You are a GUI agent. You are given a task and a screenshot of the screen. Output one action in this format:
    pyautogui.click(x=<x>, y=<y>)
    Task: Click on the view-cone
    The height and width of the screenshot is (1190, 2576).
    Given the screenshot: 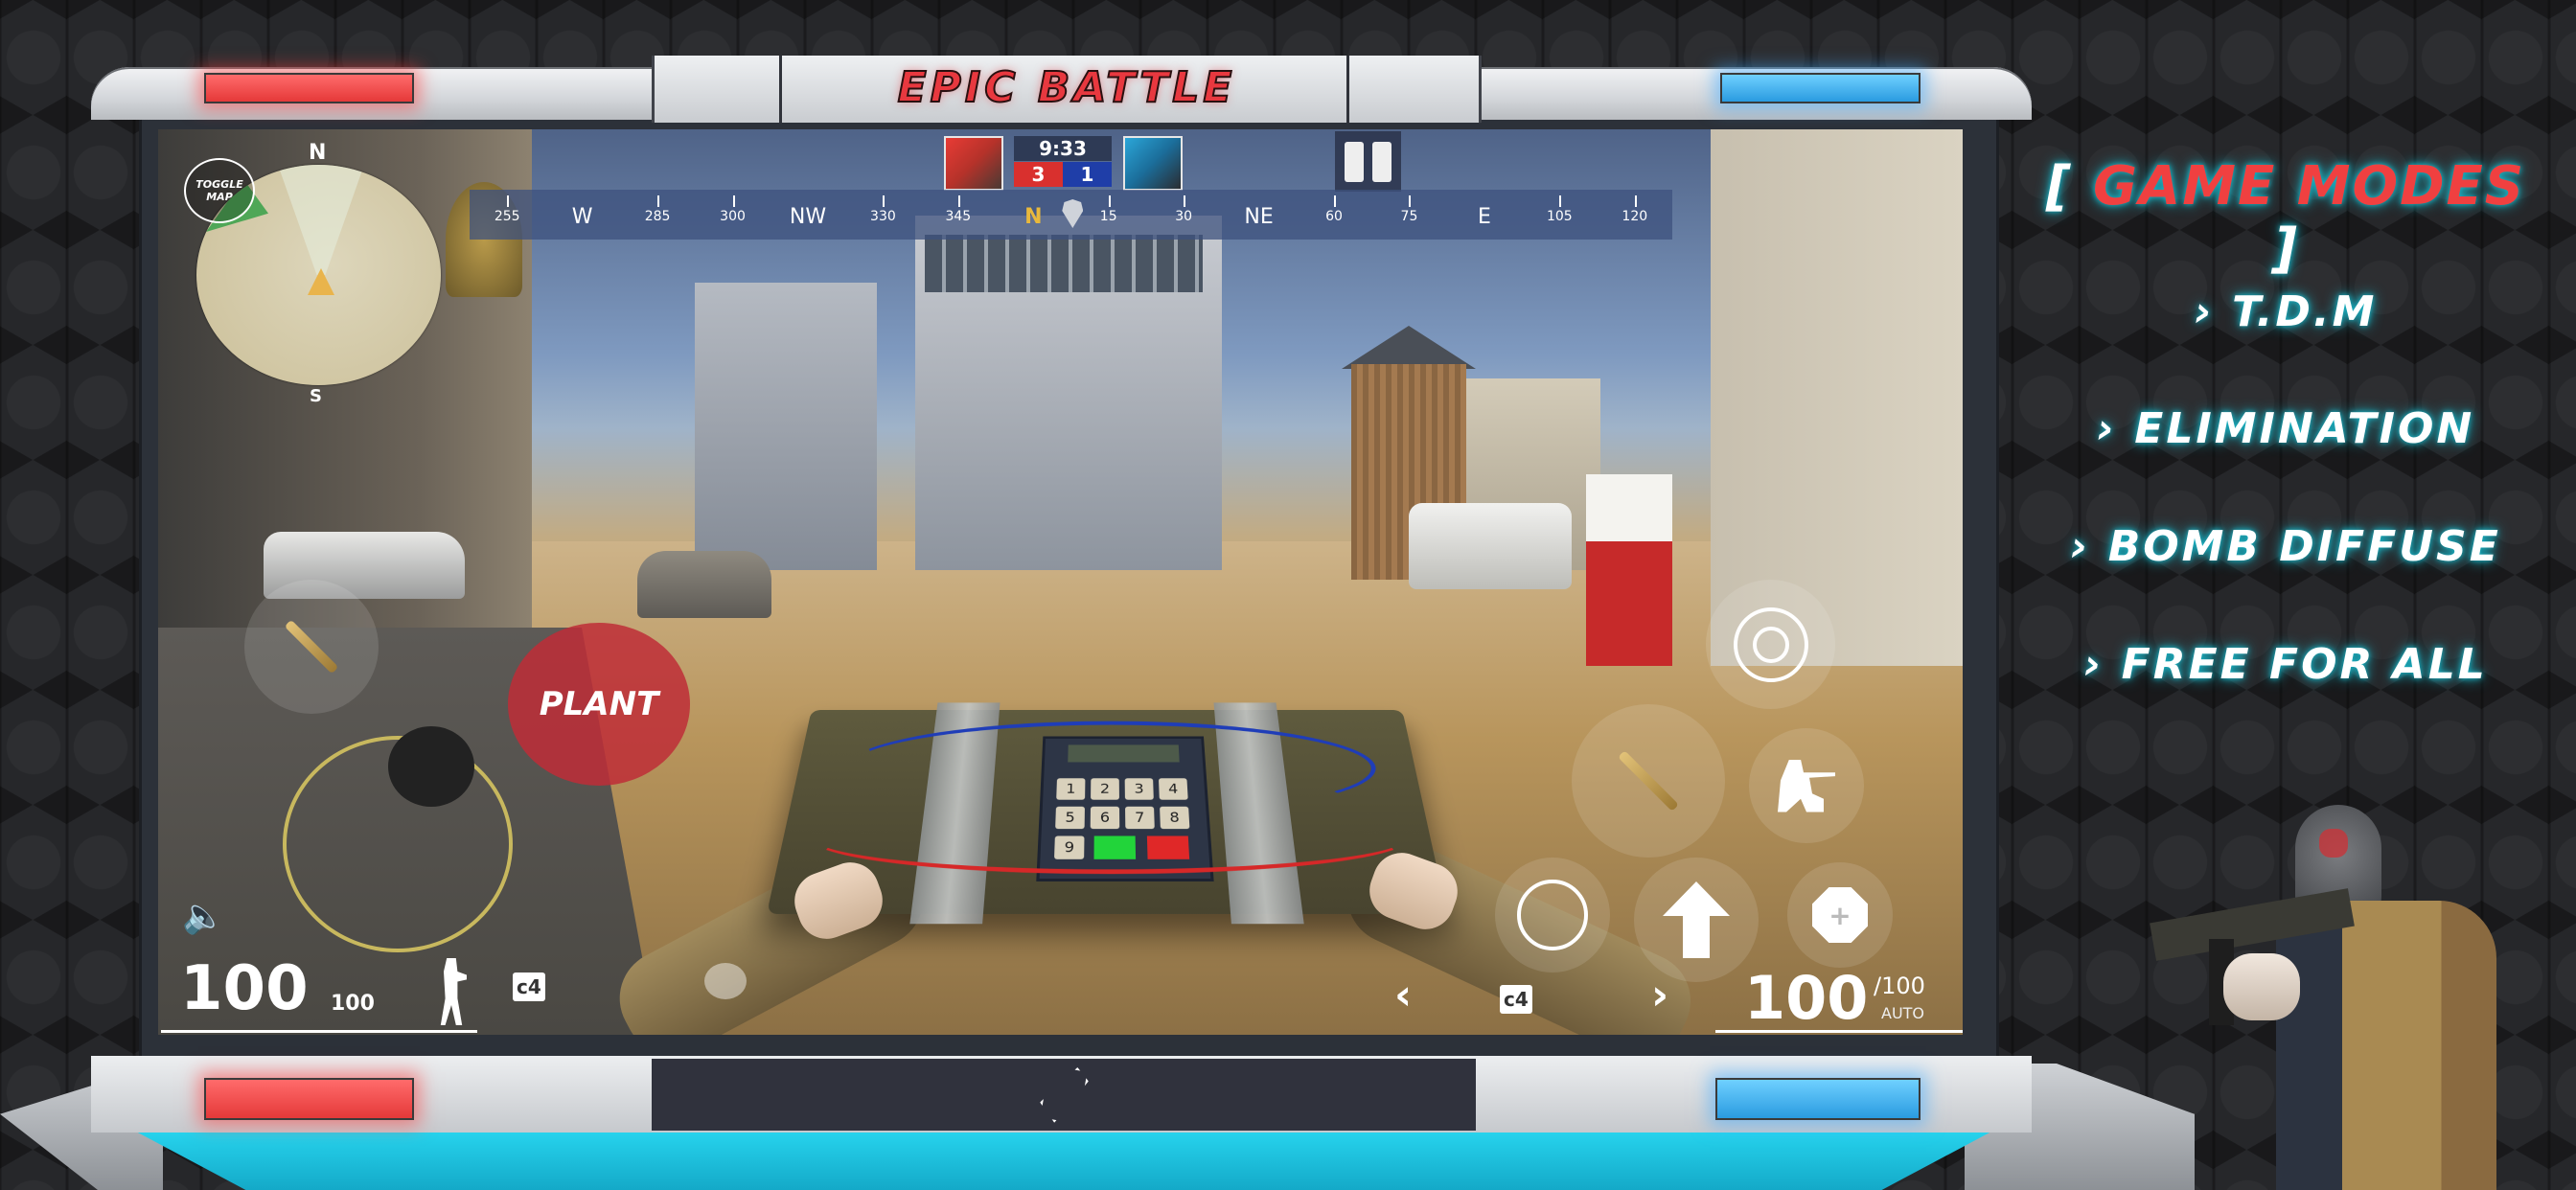 What is the action you would take?
    pyautogui.click(x=321, y=220)
    